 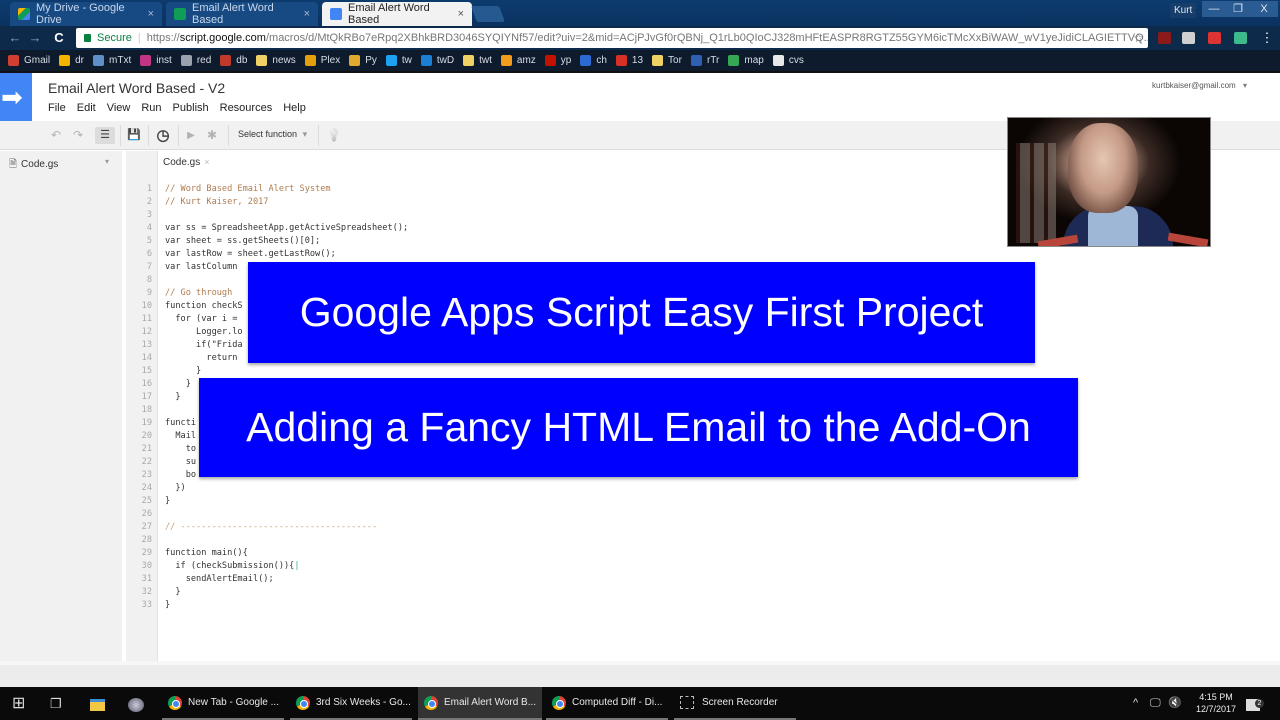 I want to click on minimize-button: —, so click(x=1214, y=9).